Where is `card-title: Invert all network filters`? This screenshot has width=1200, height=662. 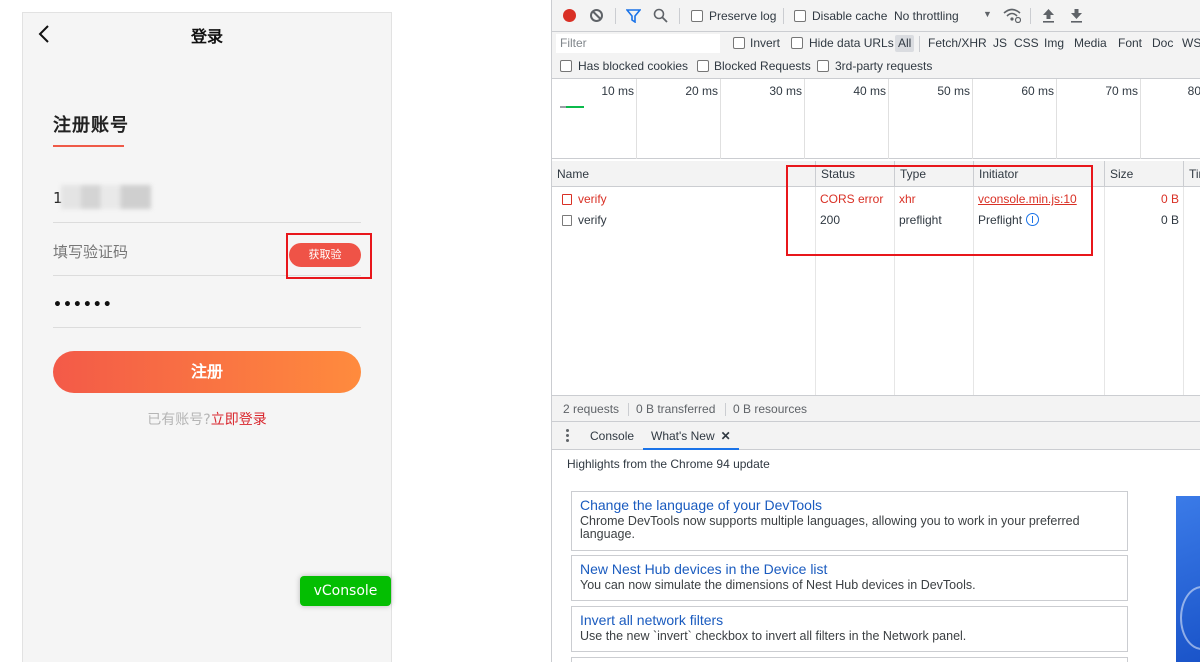
card-title: Invert all network filters is located at coordinates (652, 620).